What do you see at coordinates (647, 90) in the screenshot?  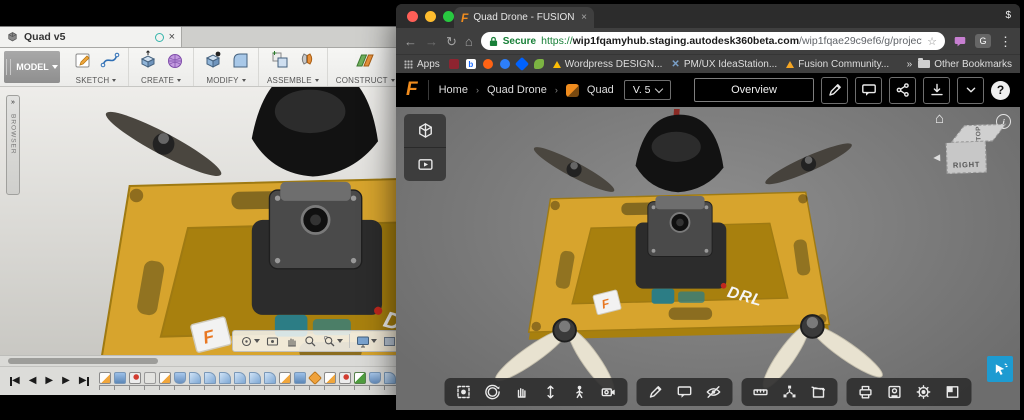 I see `version-selector: V. 5` at bounding box center [647, 90].